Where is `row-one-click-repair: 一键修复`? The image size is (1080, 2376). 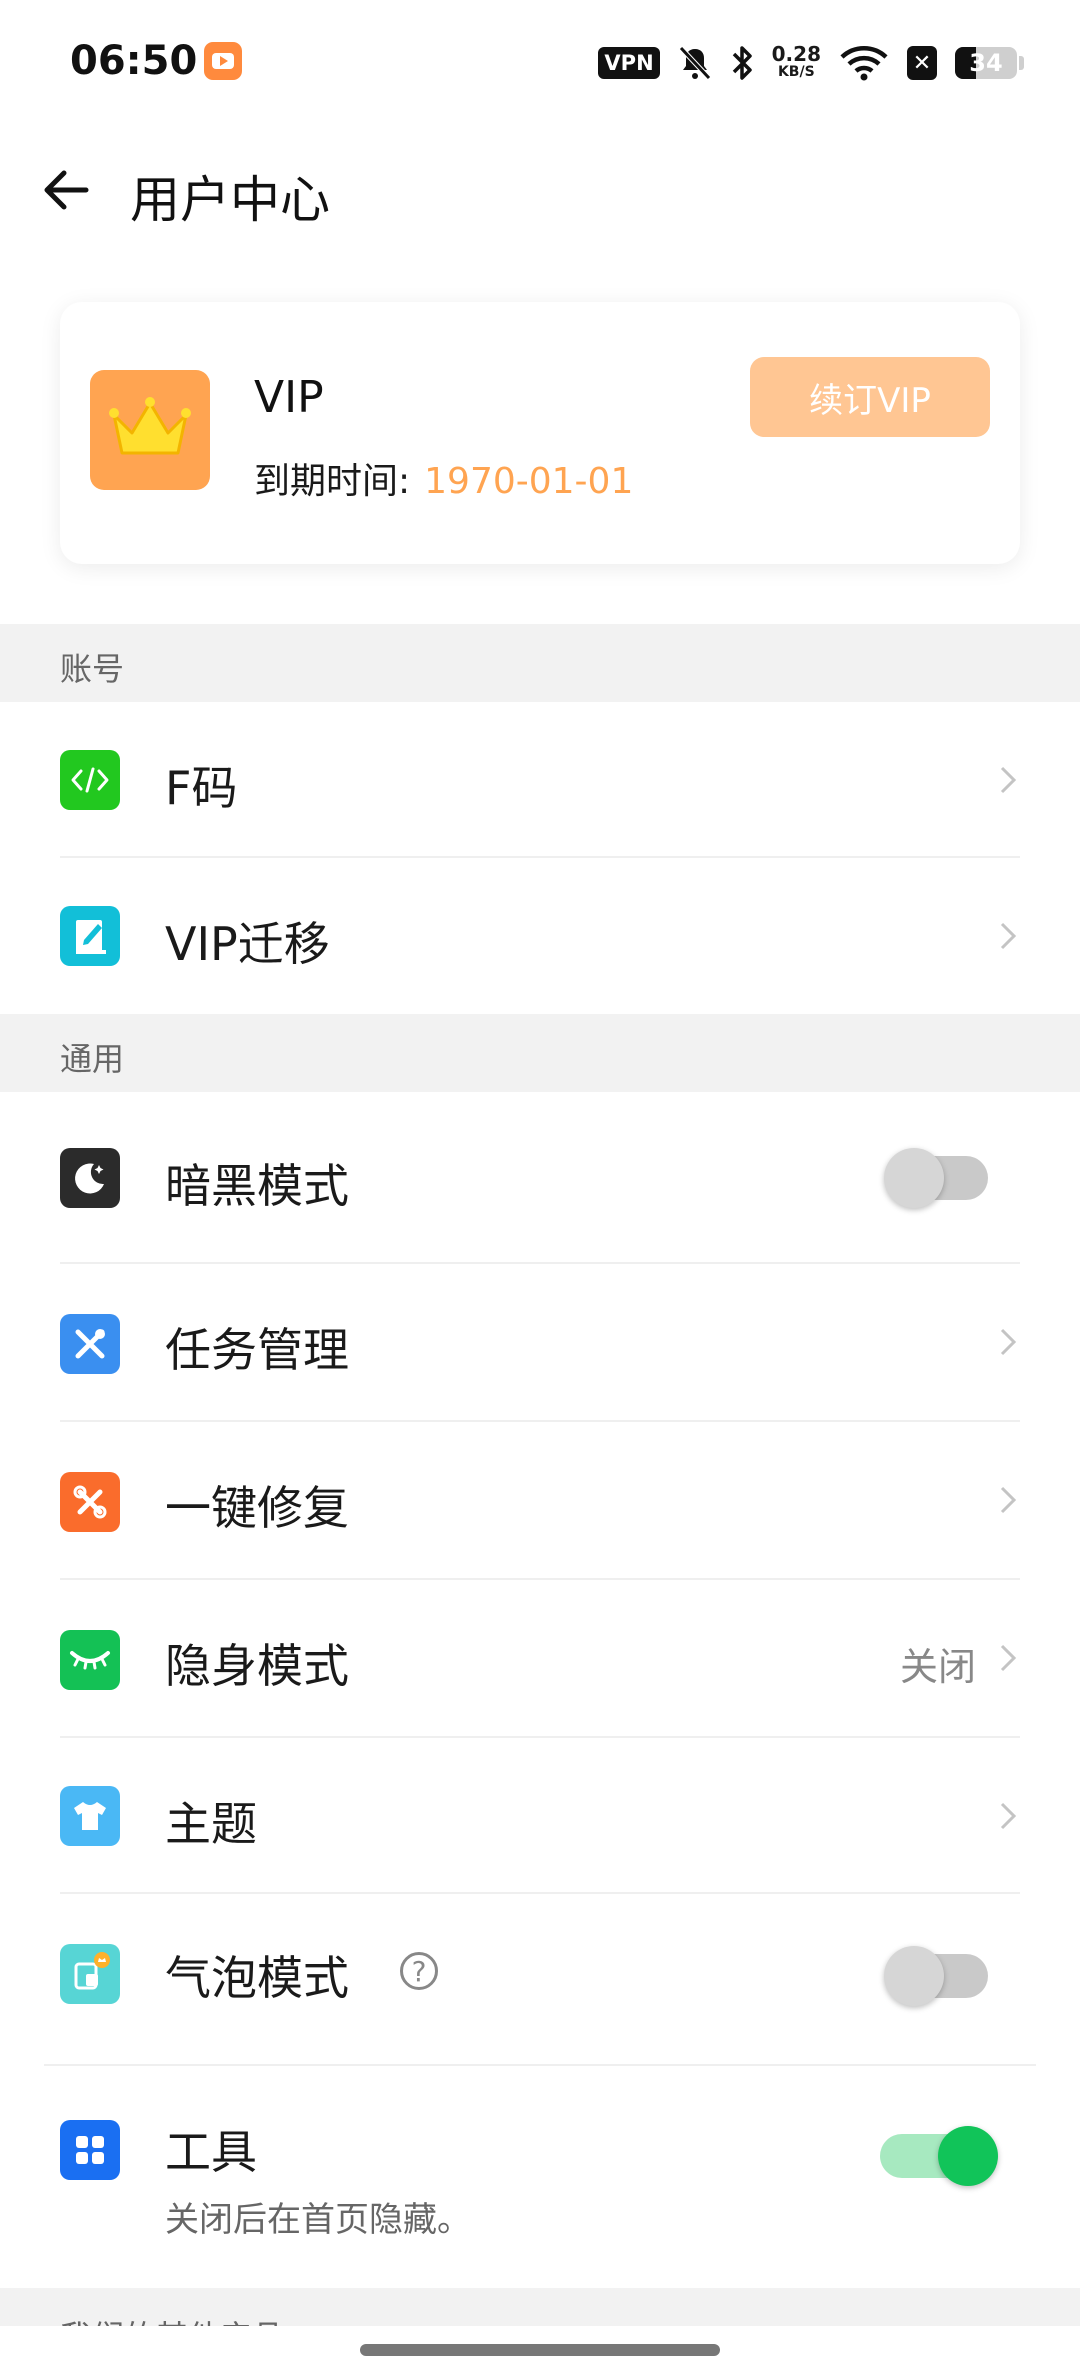 row-one-click-repair: 一键修复 is located at coordinates (540, 1501).